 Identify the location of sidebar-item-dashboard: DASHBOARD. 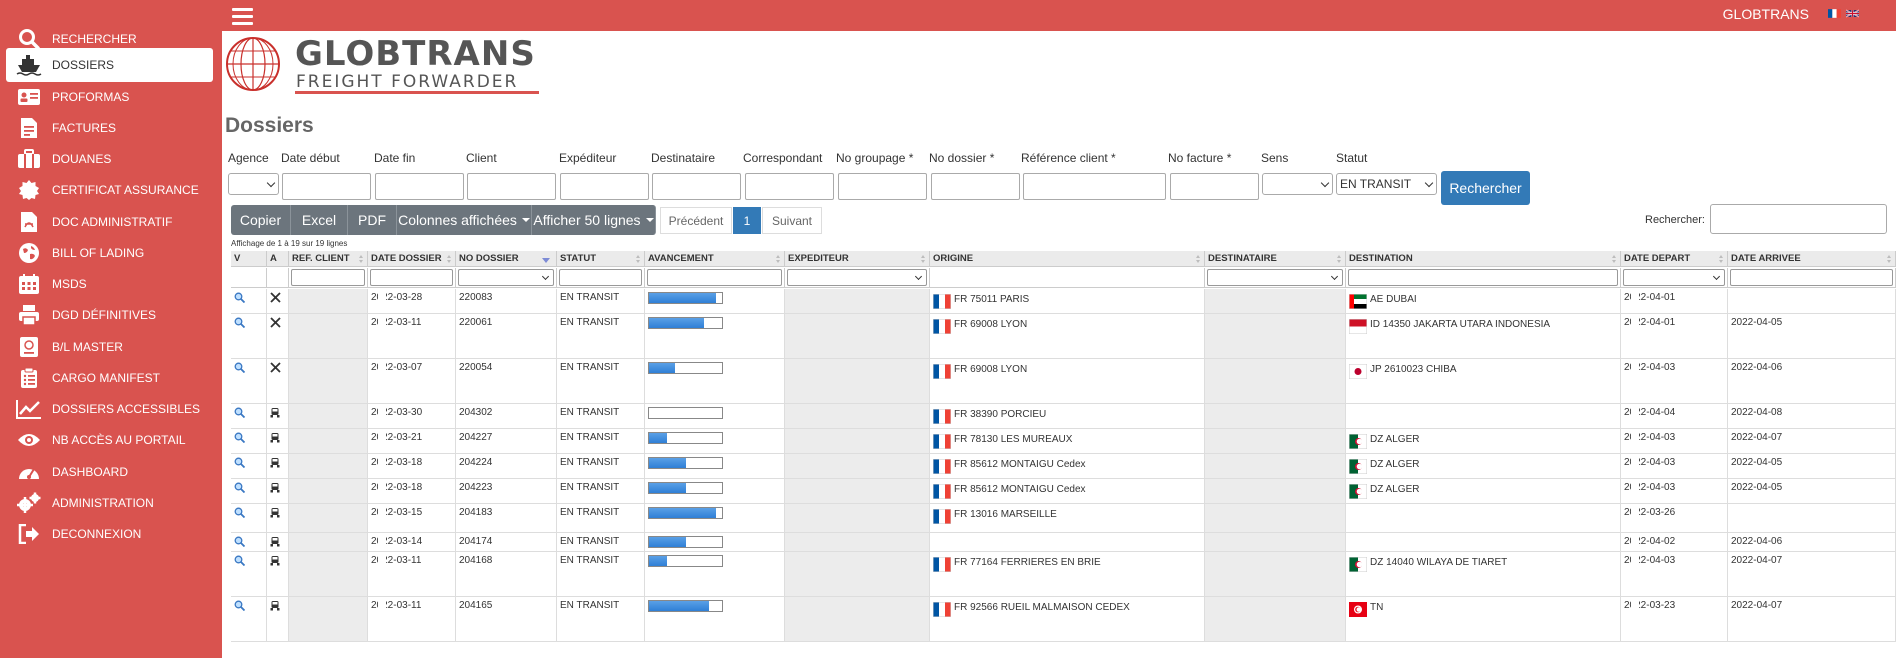
(109, 472).